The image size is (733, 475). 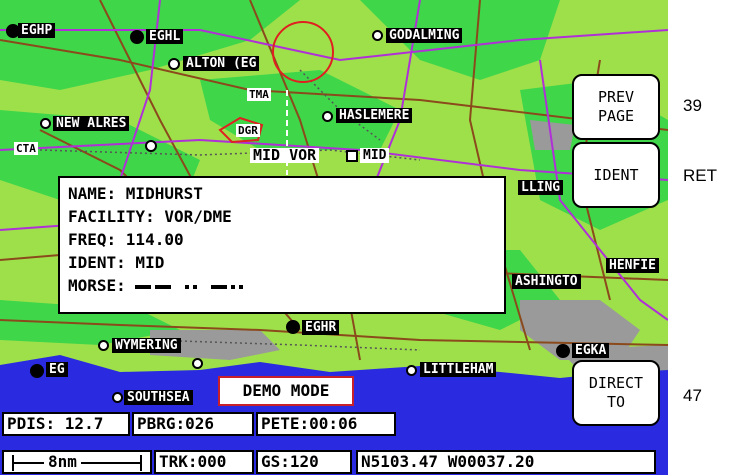 What do you see at coordinates (616, 97) in the screenshot?
I see `prev-page-label-1: PREV` at bounding box center [616, 97].